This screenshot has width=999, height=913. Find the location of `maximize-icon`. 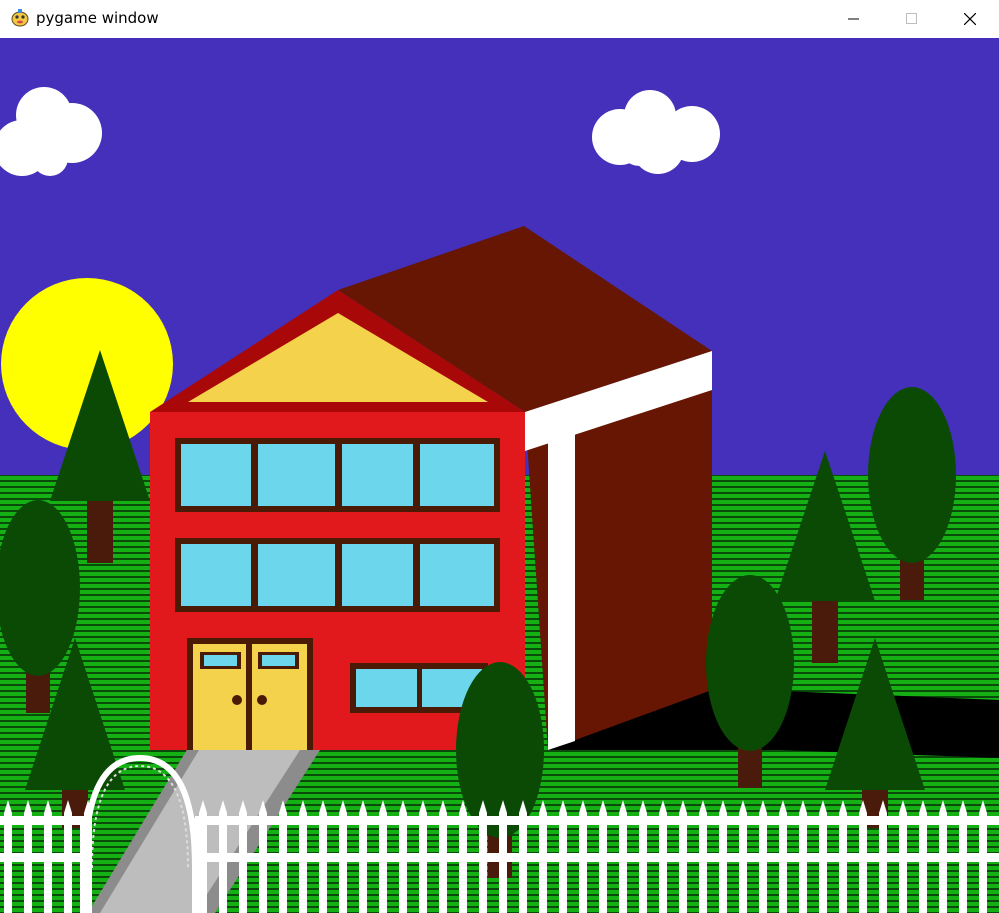

maximize-icon is located at coordinates (911, 18).